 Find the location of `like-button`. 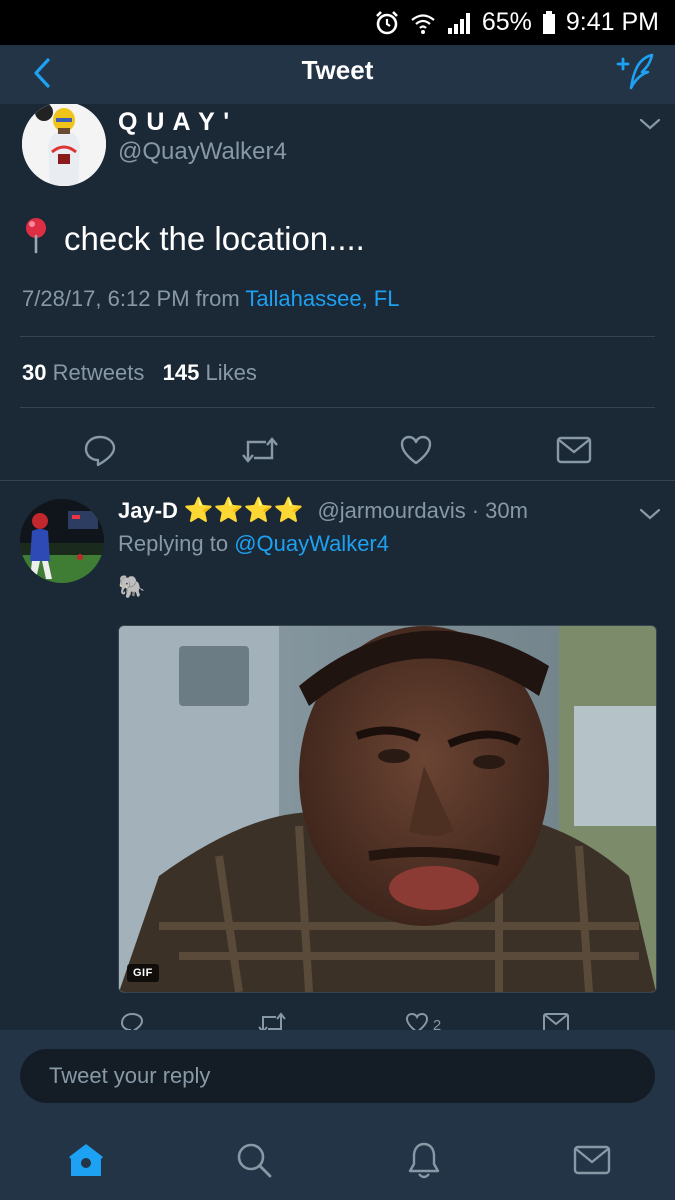

like-button is located at coordinates (416, 452).